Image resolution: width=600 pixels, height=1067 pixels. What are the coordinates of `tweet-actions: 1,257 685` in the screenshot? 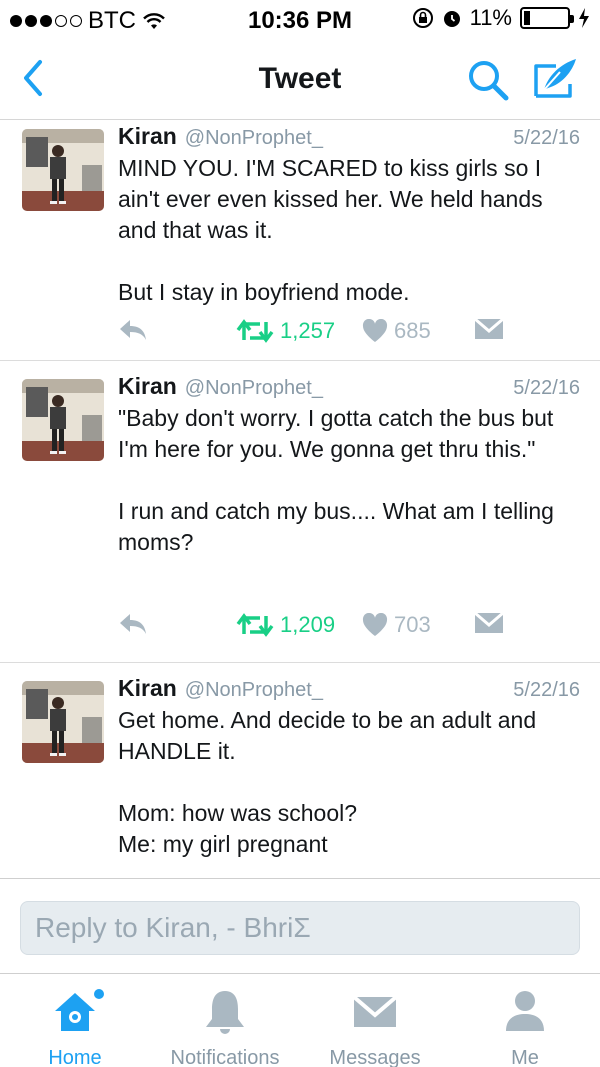 It's located at (328, 335).